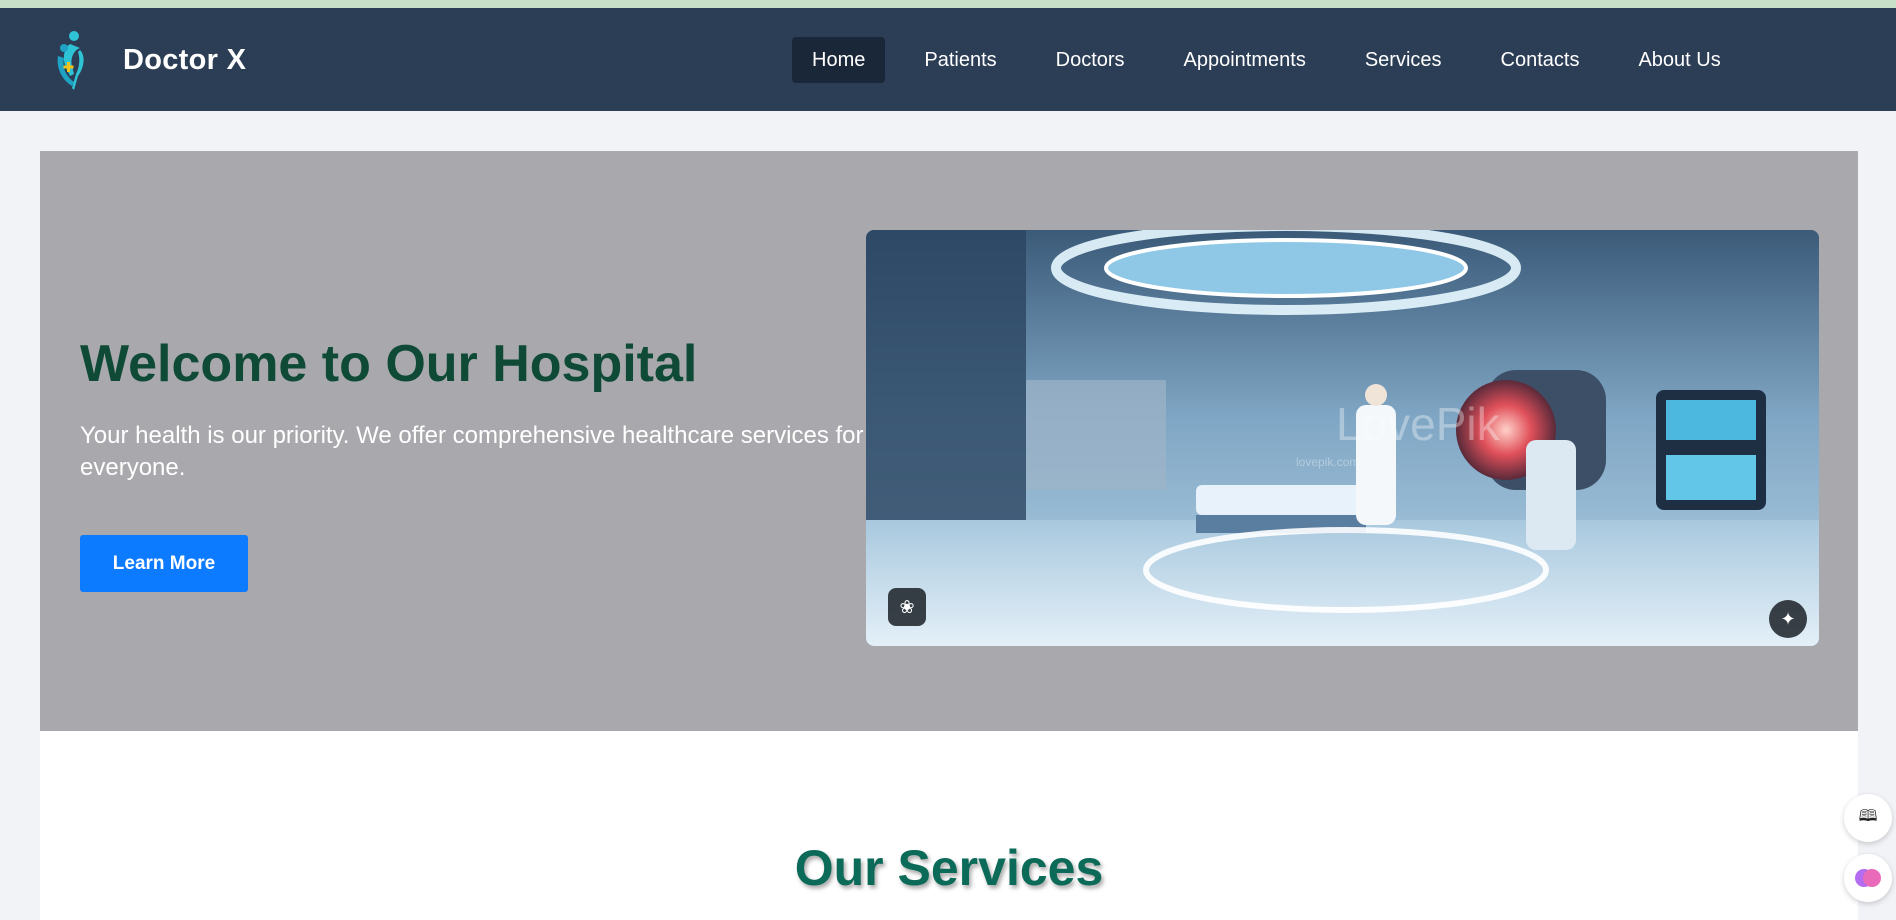 This screenshot has width=1896, height=920. Describe the element at coordinates (1245, 60) in the screenshot. I see `nav-appointments: Appointments` at that location.